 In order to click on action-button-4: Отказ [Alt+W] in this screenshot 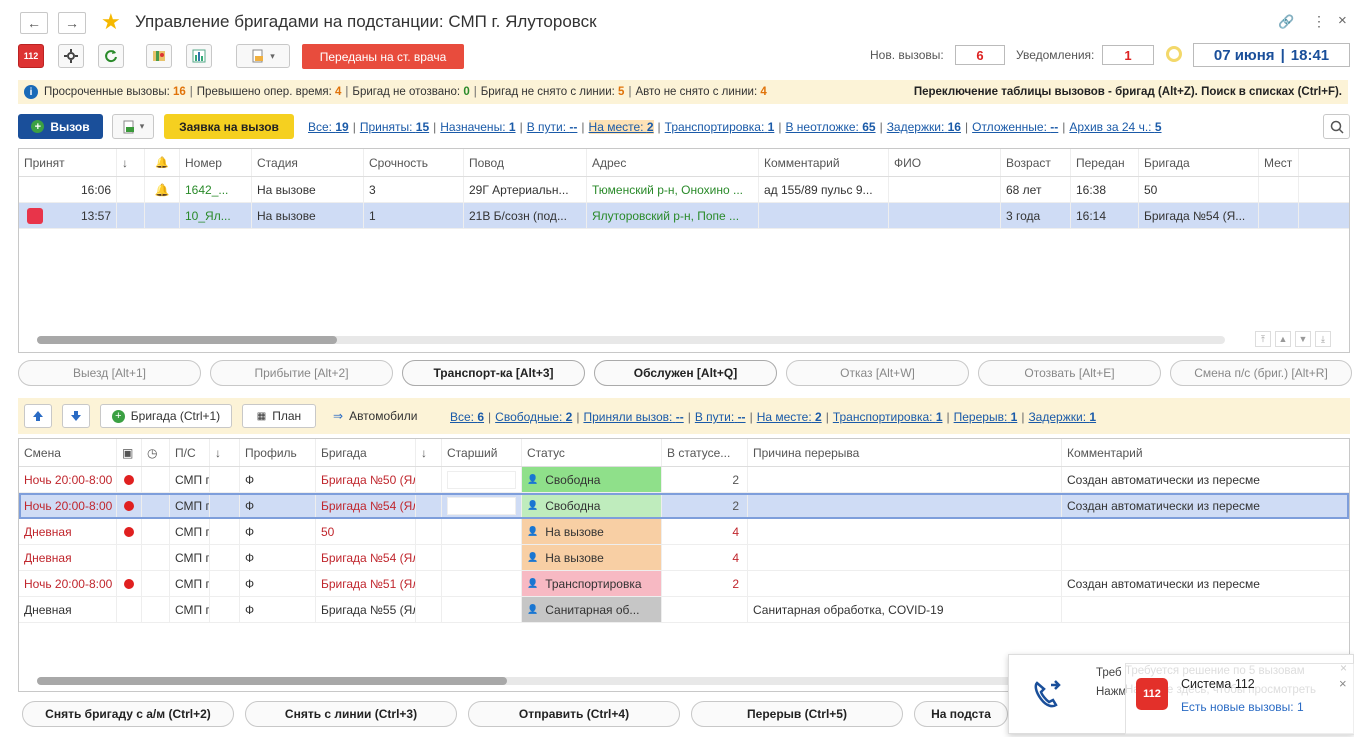, I will do `click(877, 373)`.